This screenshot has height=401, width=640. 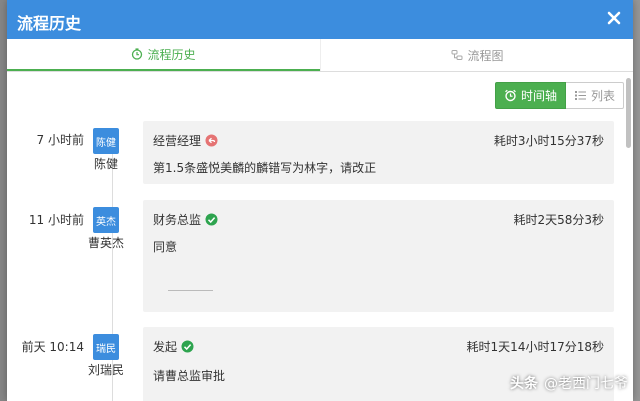 I want to click on card-title: 发起, so click(x=173, y=346).